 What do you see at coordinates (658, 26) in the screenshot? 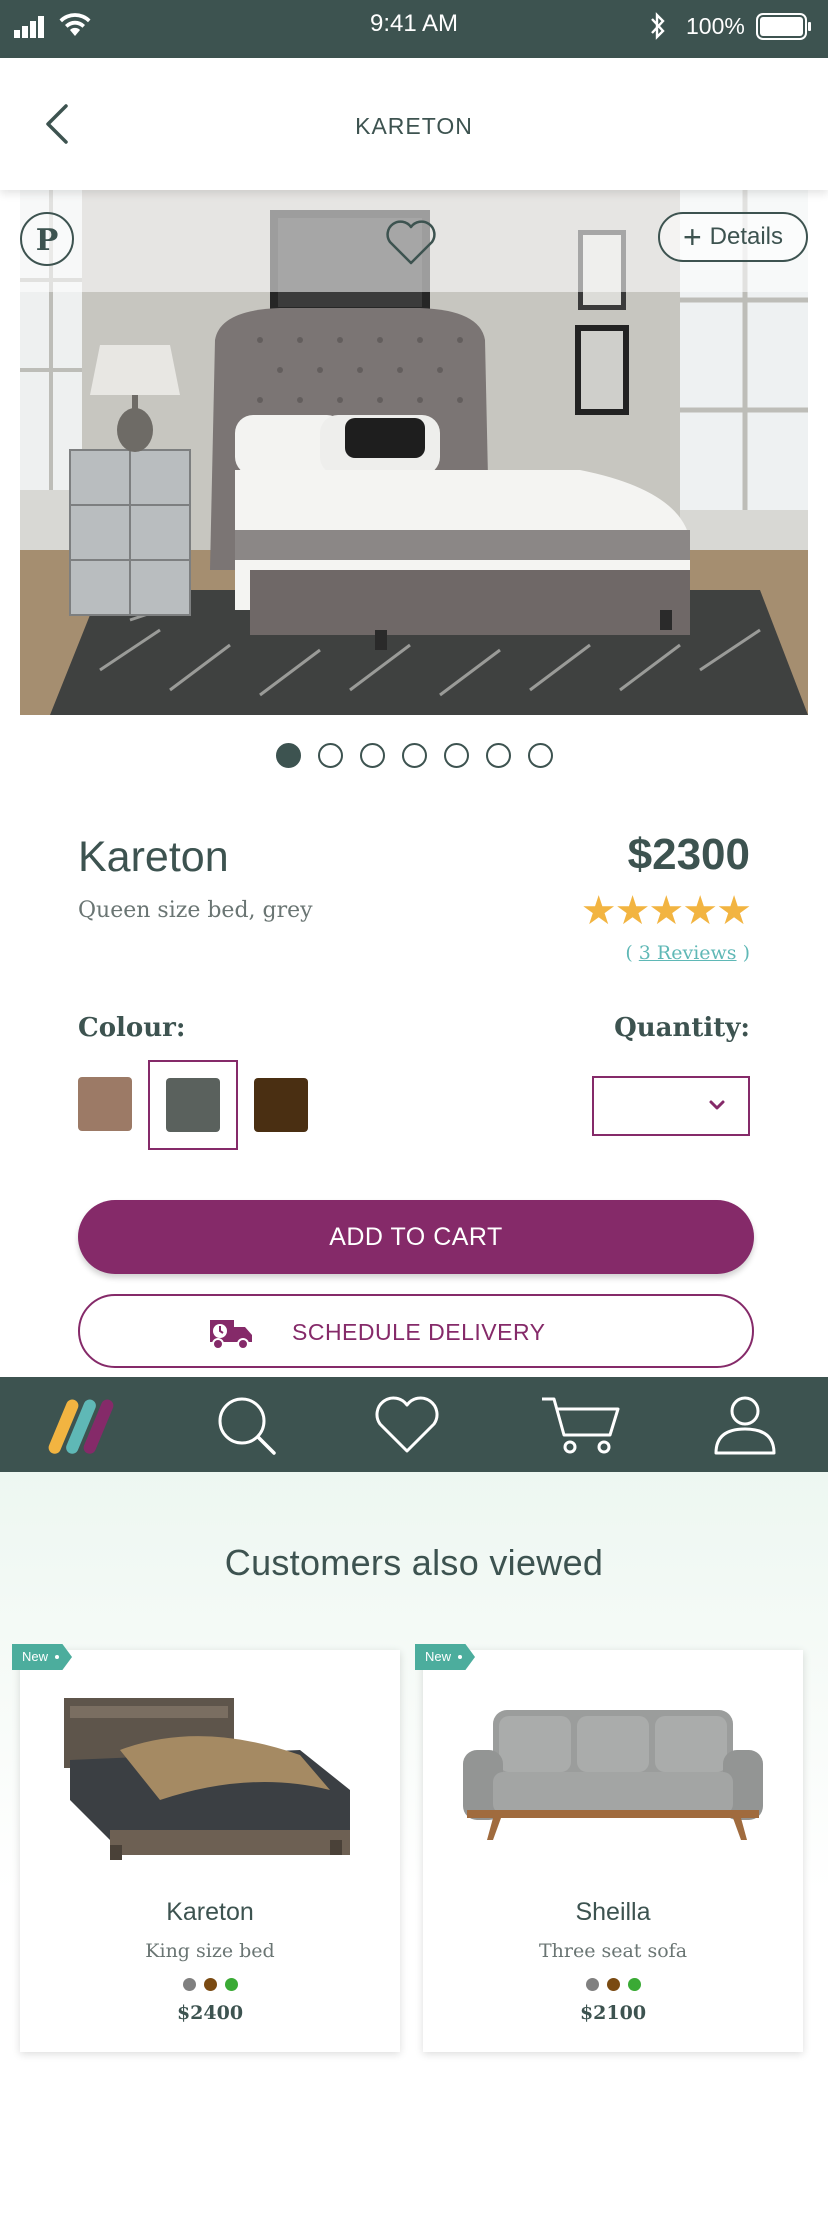
I see `bluetooth-icon` at bounding box center [658, 26].